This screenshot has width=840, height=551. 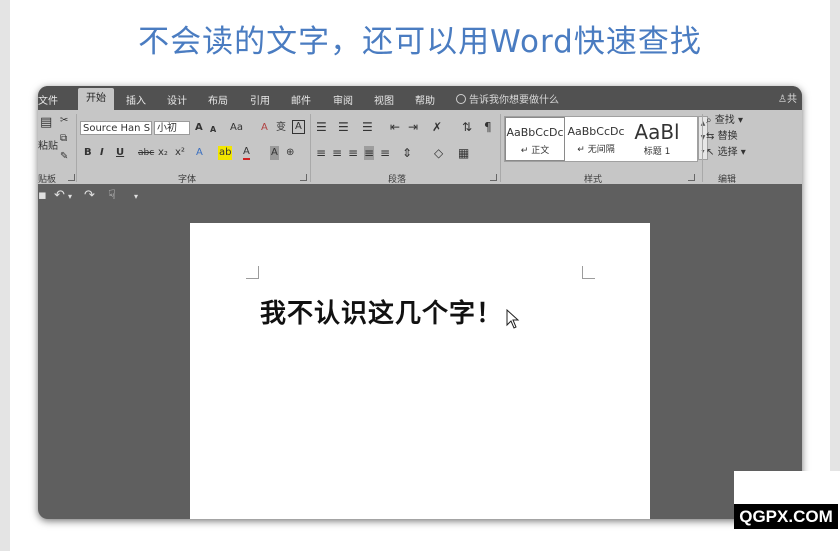 What do you see at coordinates (321, 127) in the screenshot?
I see `bullets-icon: ☰` at bounding box center [321, 127].